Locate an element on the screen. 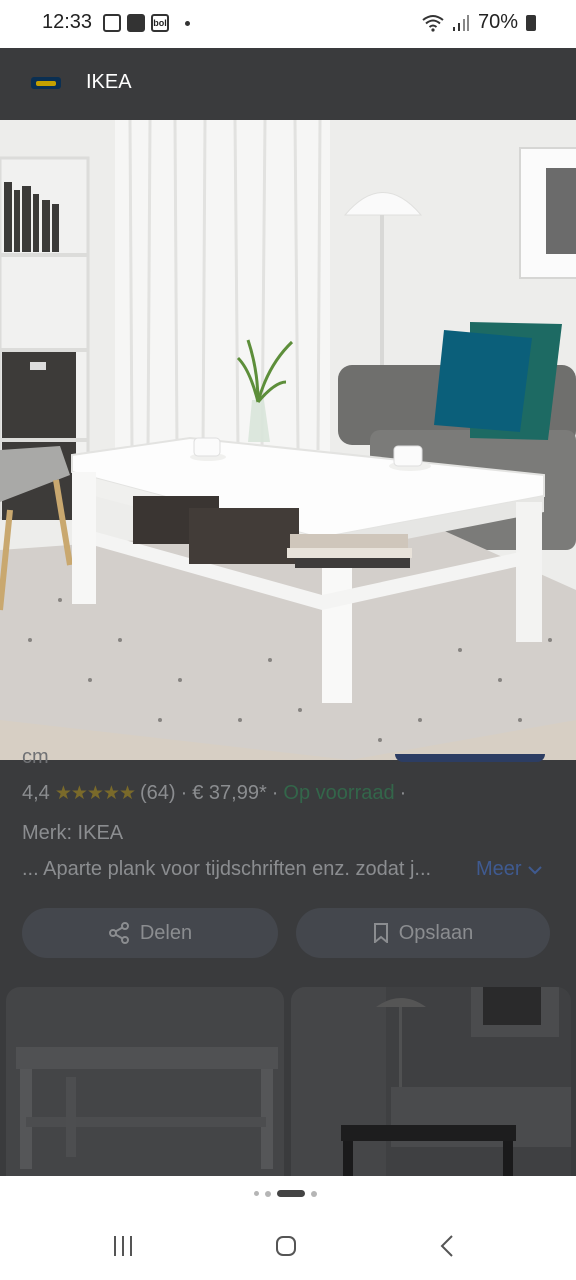 Image resolution: width=576 pixels, height=1280 pixels. product-title-fragment: cm is located at coordinates (35, 757).